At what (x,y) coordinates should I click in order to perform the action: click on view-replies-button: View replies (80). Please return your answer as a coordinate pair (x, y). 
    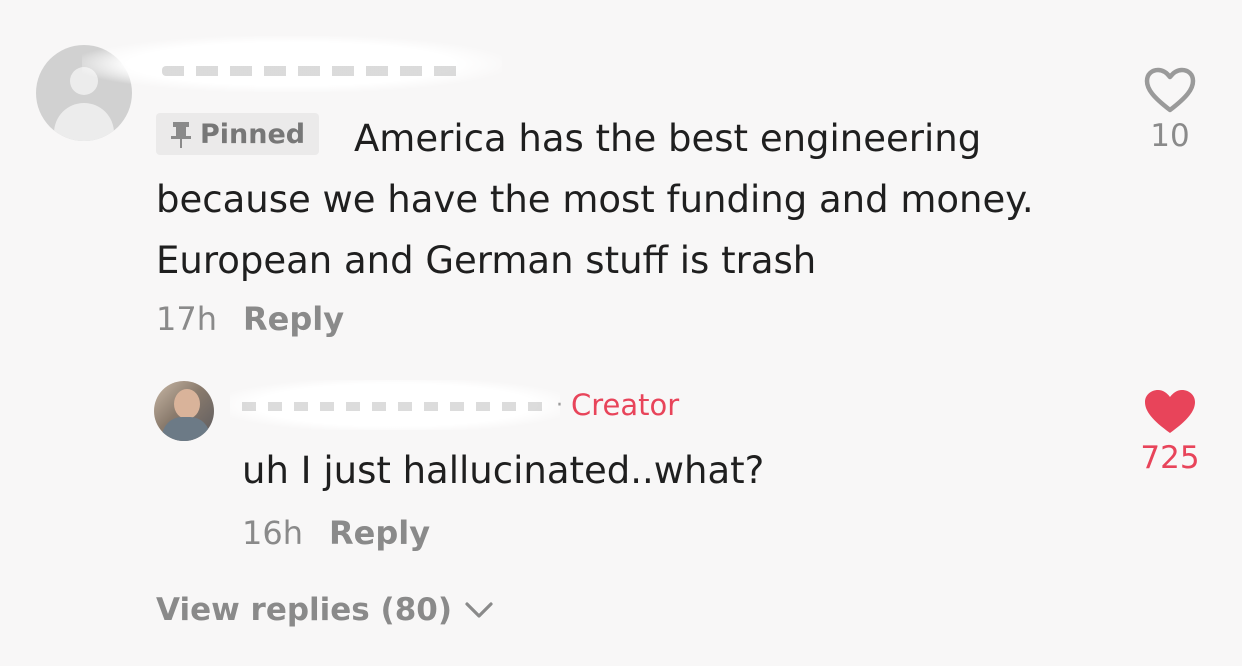
    Looking at the image, I should click on (325, 610).